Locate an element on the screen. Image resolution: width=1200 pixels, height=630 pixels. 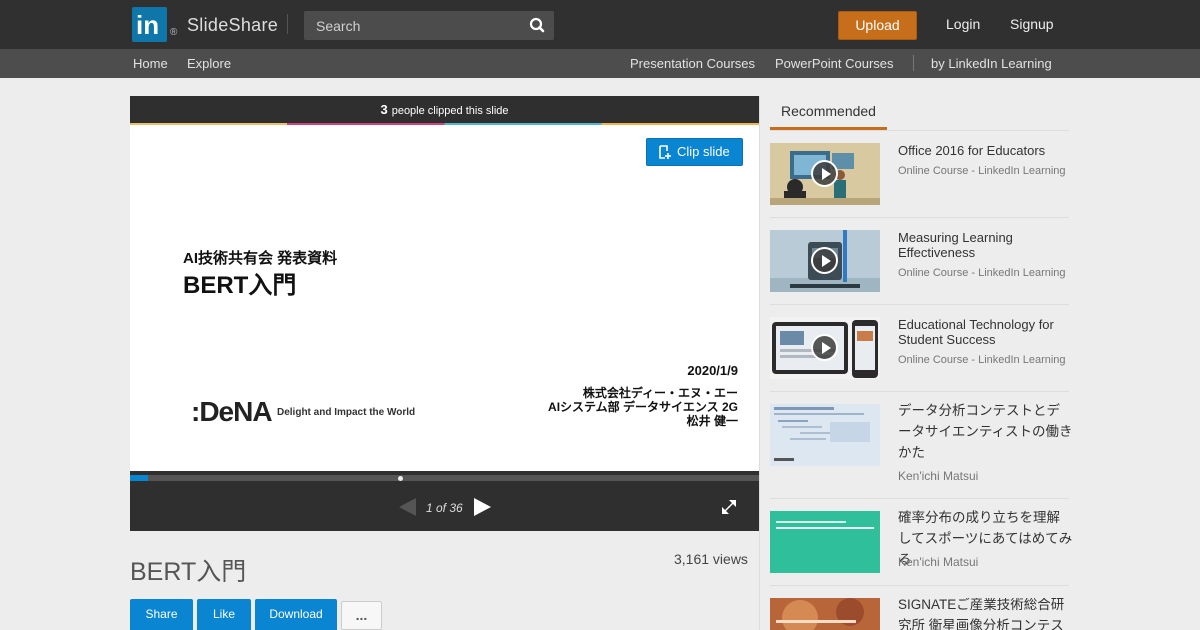
progress-marker is located at coordinates (400, 478).